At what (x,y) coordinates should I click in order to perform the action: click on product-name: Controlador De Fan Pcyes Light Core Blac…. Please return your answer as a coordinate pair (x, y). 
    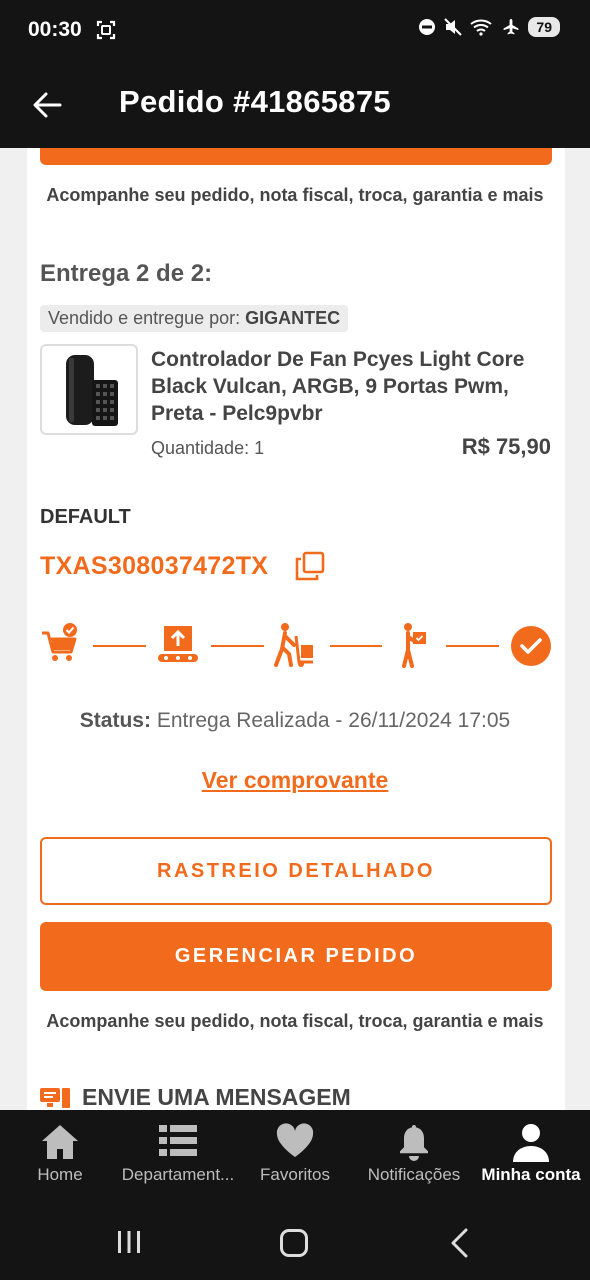
    Looking at the image, I should click on (351, 386).